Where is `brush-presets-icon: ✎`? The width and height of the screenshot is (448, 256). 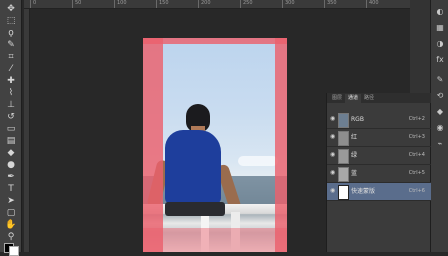 brush-presets-icon: ✎ is located at coordinates (440, 80).